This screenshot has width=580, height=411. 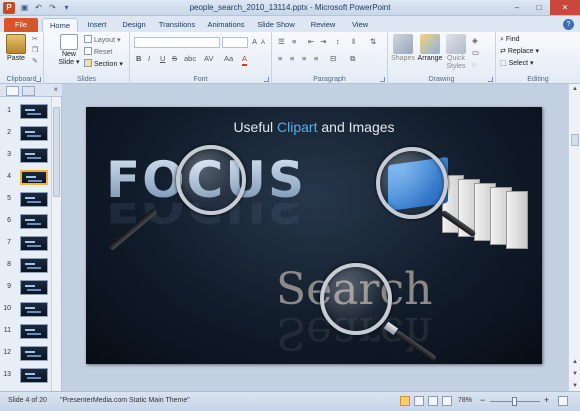 I want to click on theme-name: "PresenterMedia.com Static Main Theme", so click(x=125, y=400).